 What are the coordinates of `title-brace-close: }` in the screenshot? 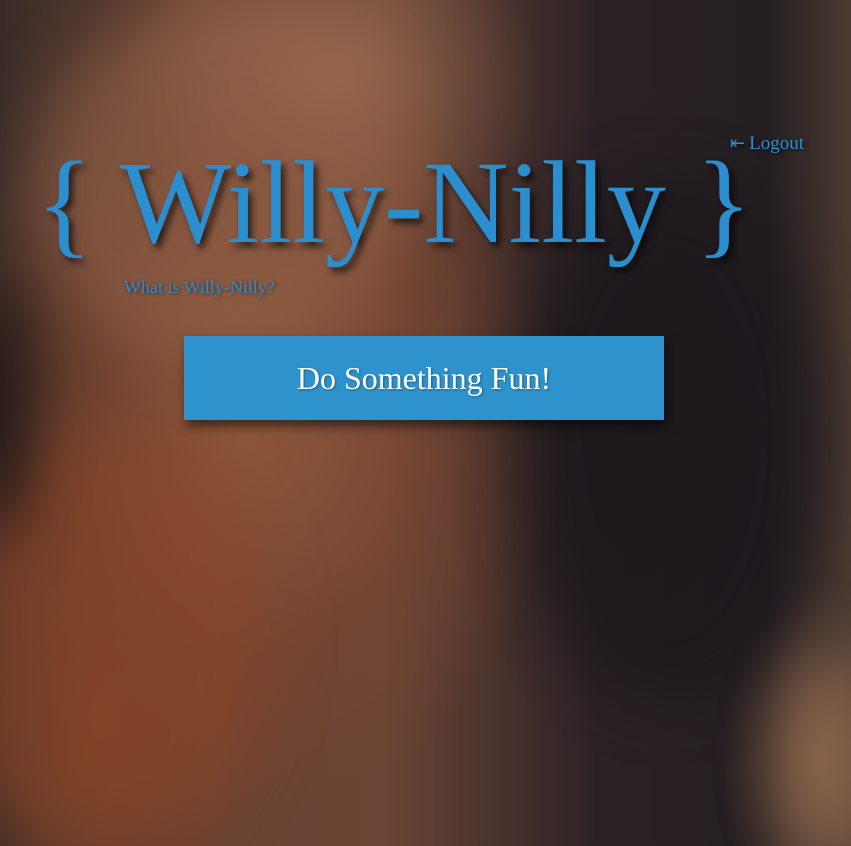 It's located at (724, 202).